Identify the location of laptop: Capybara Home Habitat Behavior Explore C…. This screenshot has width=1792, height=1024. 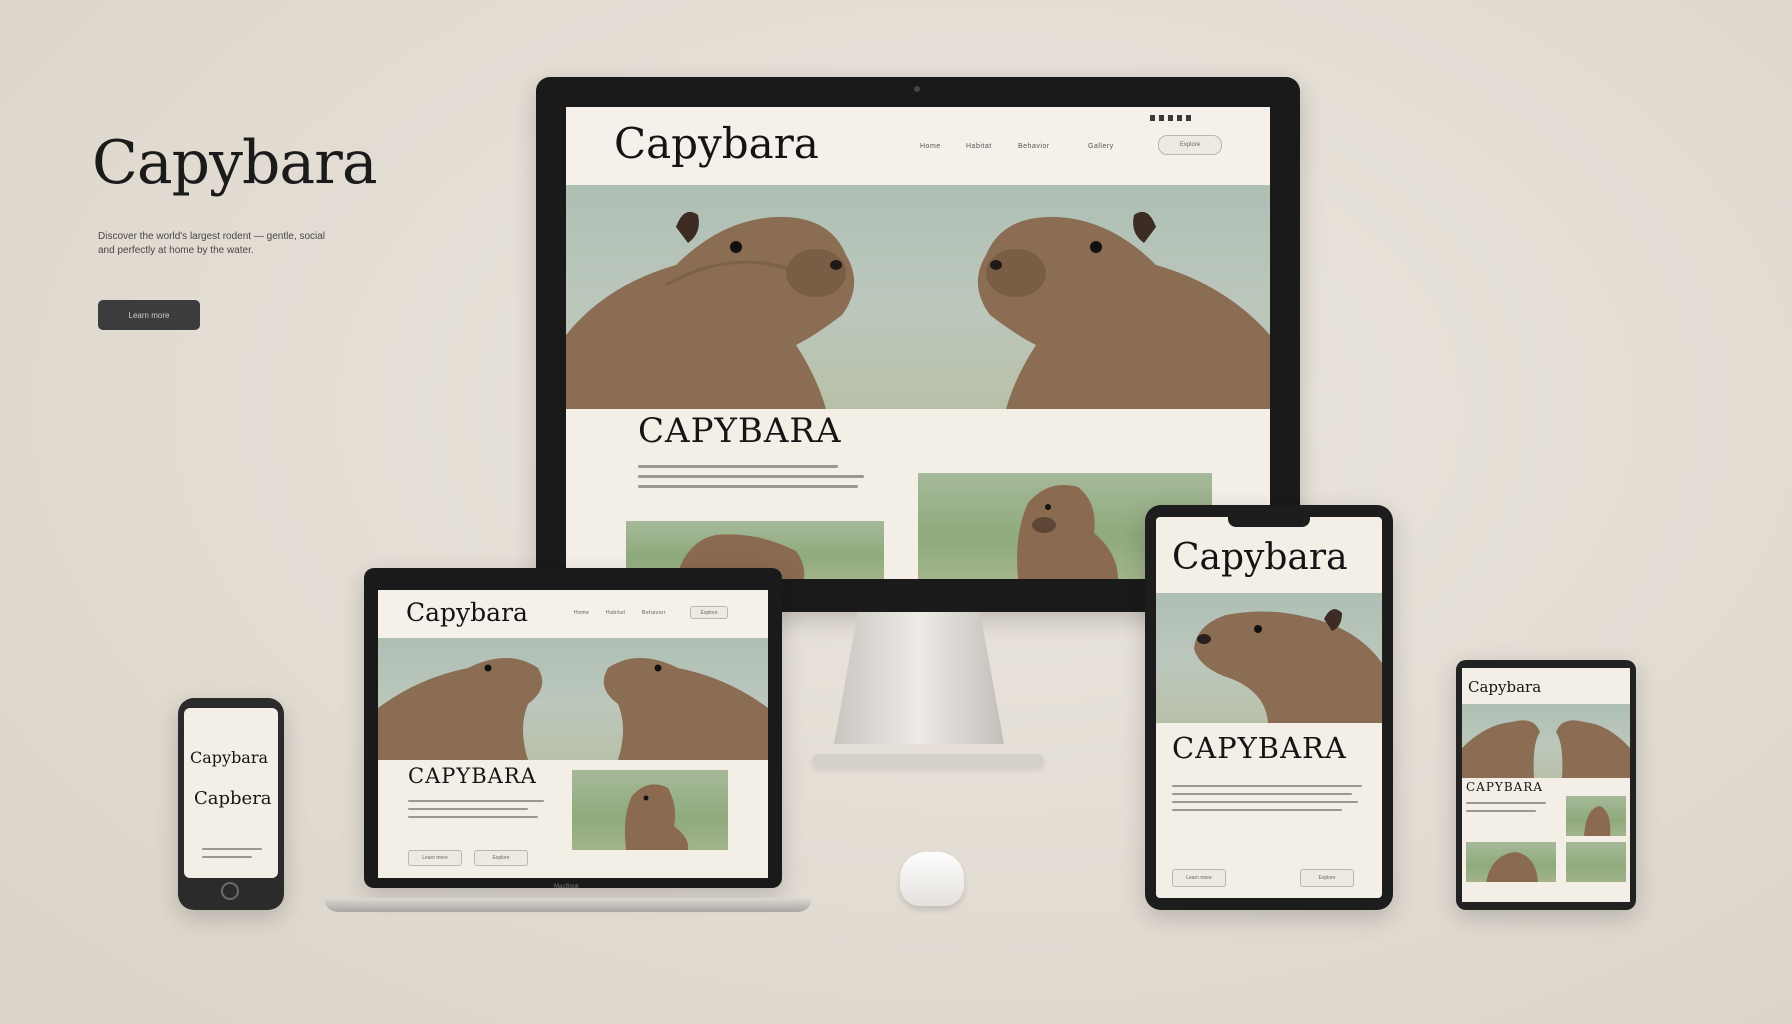
(573, 738).